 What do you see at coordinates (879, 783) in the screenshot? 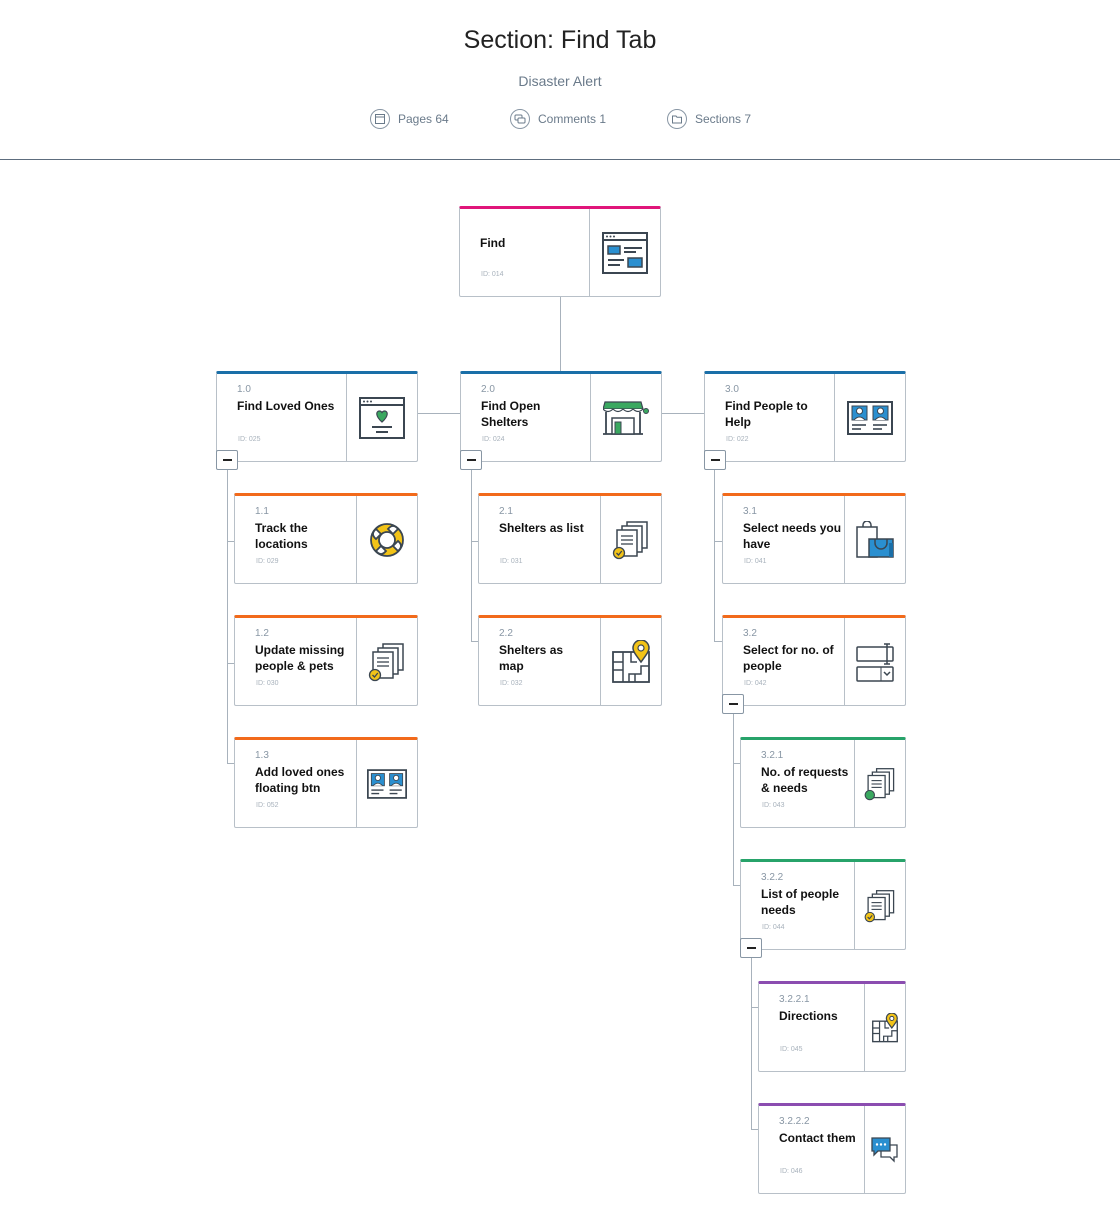
I see `documents-green-icon` at bounding box center [879, 783].